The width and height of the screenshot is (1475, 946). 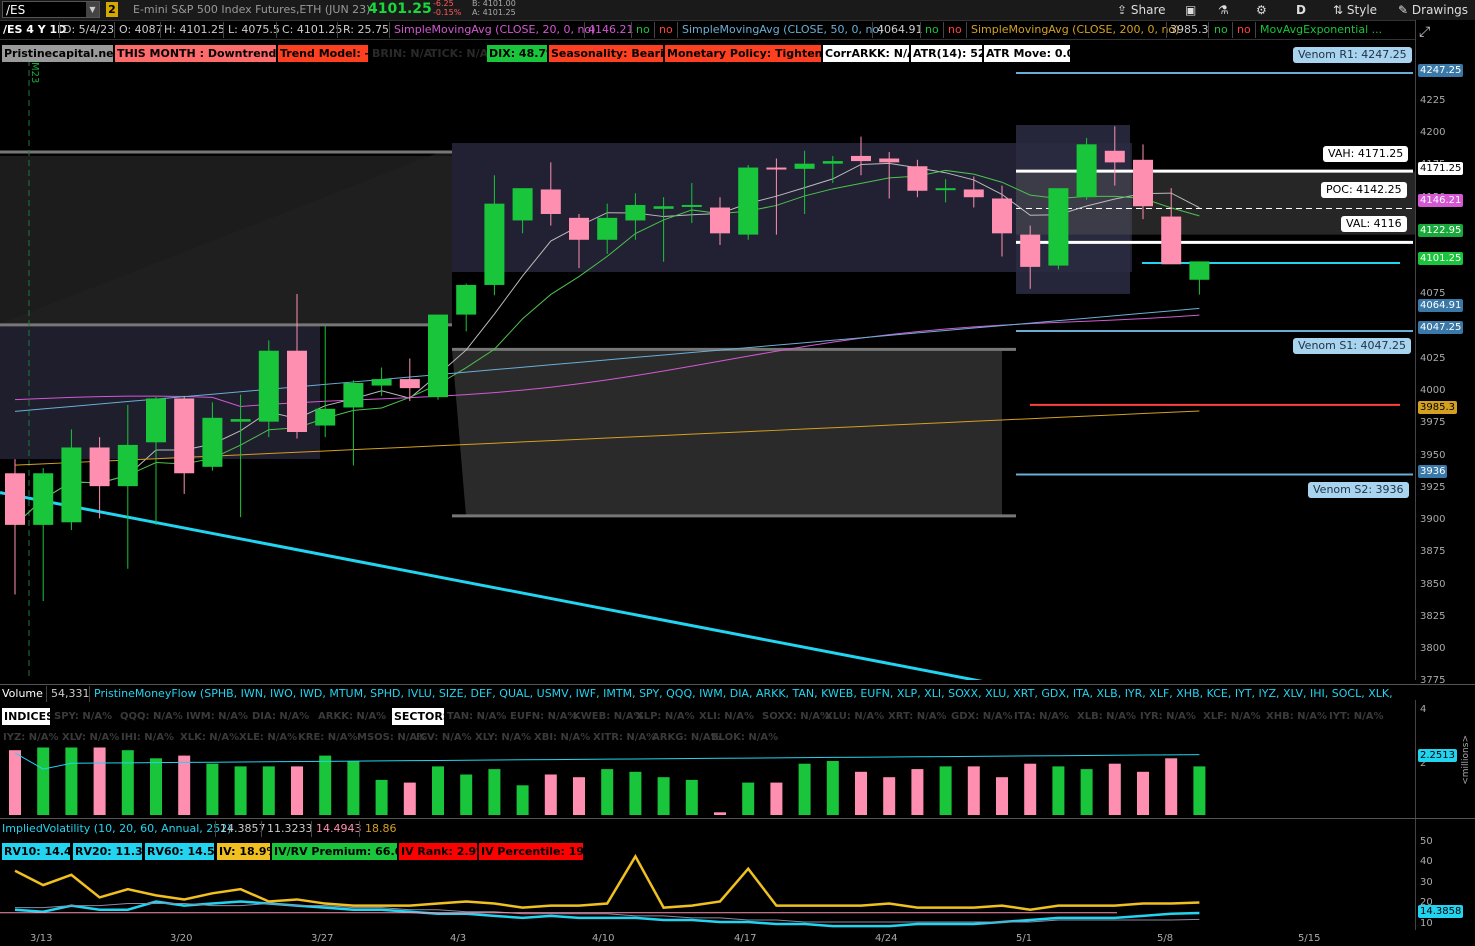 I want to click on price-axis-tick: 3850, so click(x=1433, y=584).